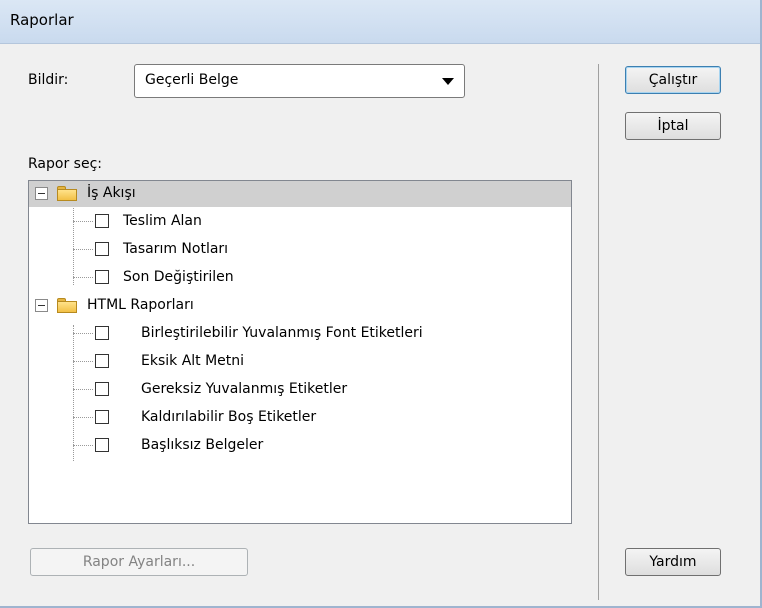  Describe the element at coordinates (48, 80) in the screenshot. I see `report-on-label: Bildir:` at that location.